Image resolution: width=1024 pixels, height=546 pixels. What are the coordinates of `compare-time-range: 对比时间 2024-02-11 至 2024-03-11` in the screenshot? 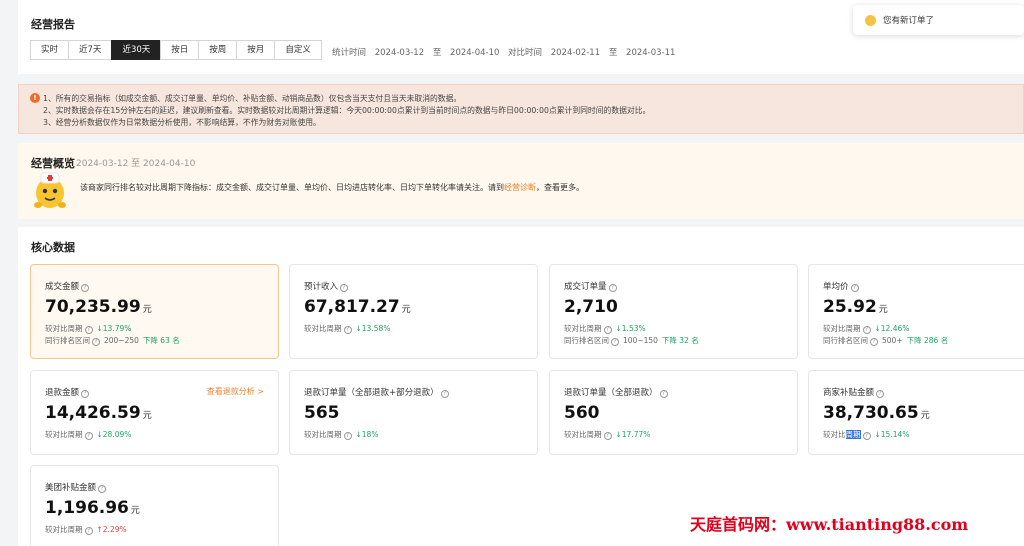 It's located at (594, 52).